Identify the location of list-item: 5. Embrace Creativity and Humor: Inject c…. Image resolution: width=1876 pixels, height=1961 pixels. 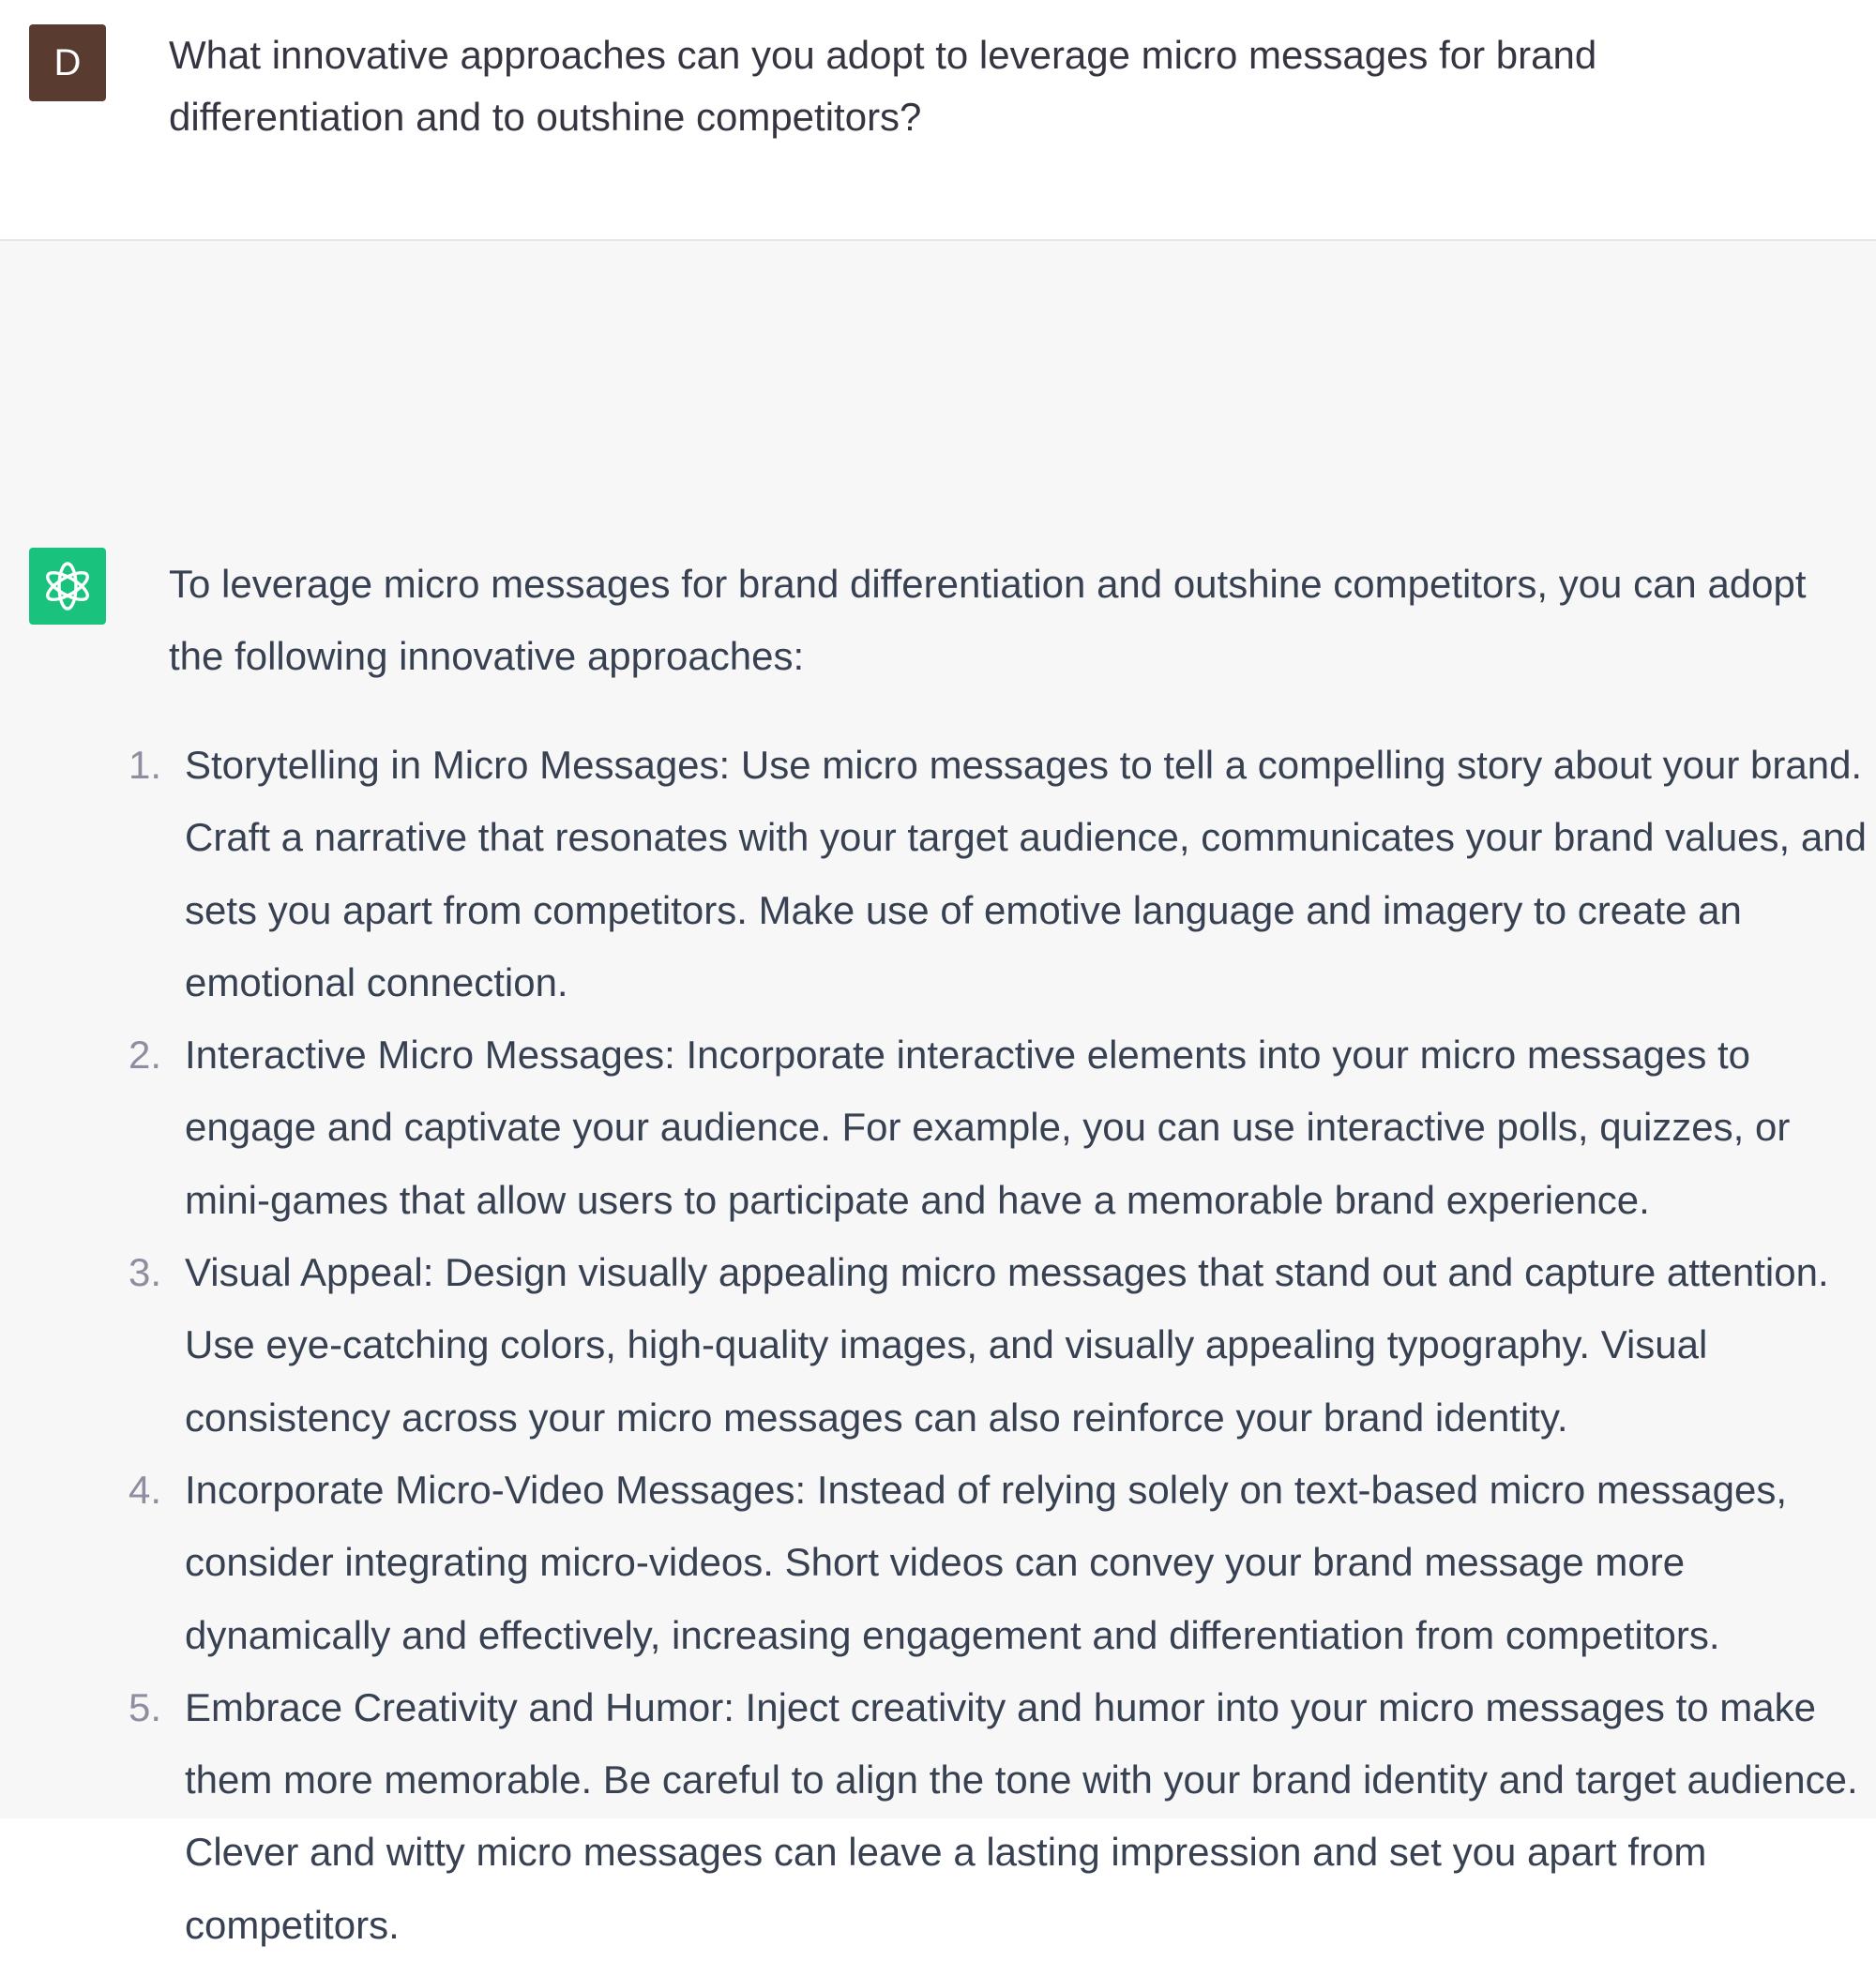
(938, 1816).